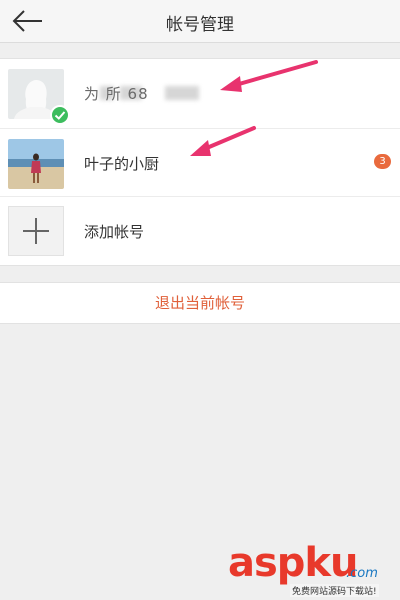 The width and height of the screenshot is (400, 600). I want to click on watermark-logo: aspku .com 免费网站源码下载站!, so click(314, 570).